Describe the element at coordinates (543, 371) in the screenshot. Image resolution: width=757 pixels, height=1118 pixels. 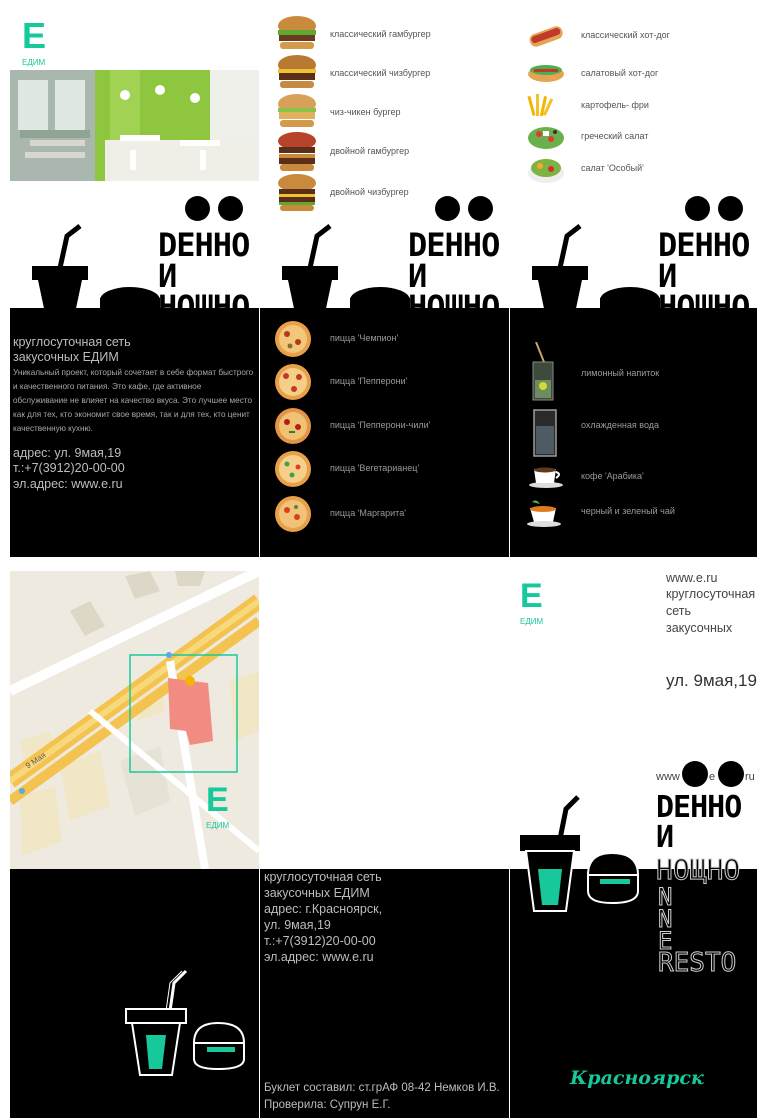
I see `lemonade-icon` at that location.